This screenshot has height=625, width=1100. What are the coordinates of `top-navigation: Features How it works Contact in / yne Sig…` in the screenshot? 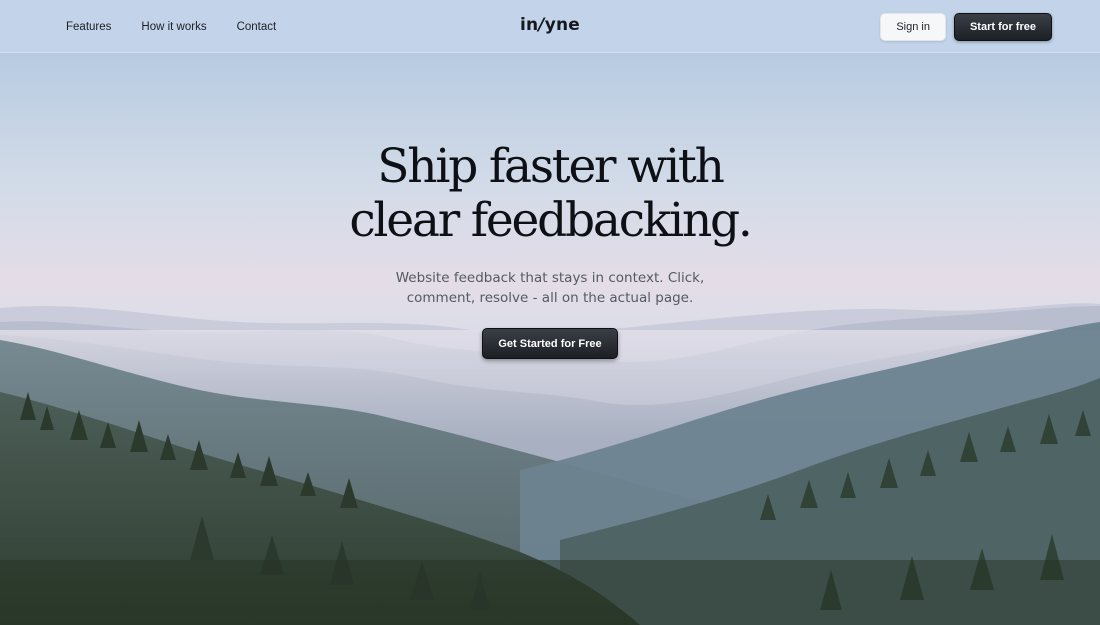 It's located at (550, 26).